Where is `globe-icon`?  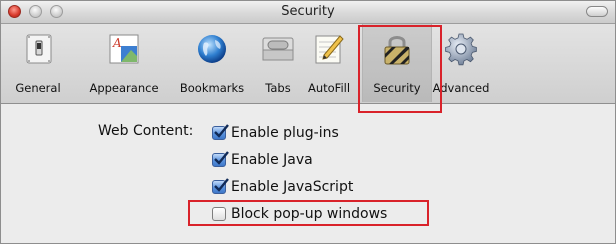
globe-icon is located at coordinates (212, 49).